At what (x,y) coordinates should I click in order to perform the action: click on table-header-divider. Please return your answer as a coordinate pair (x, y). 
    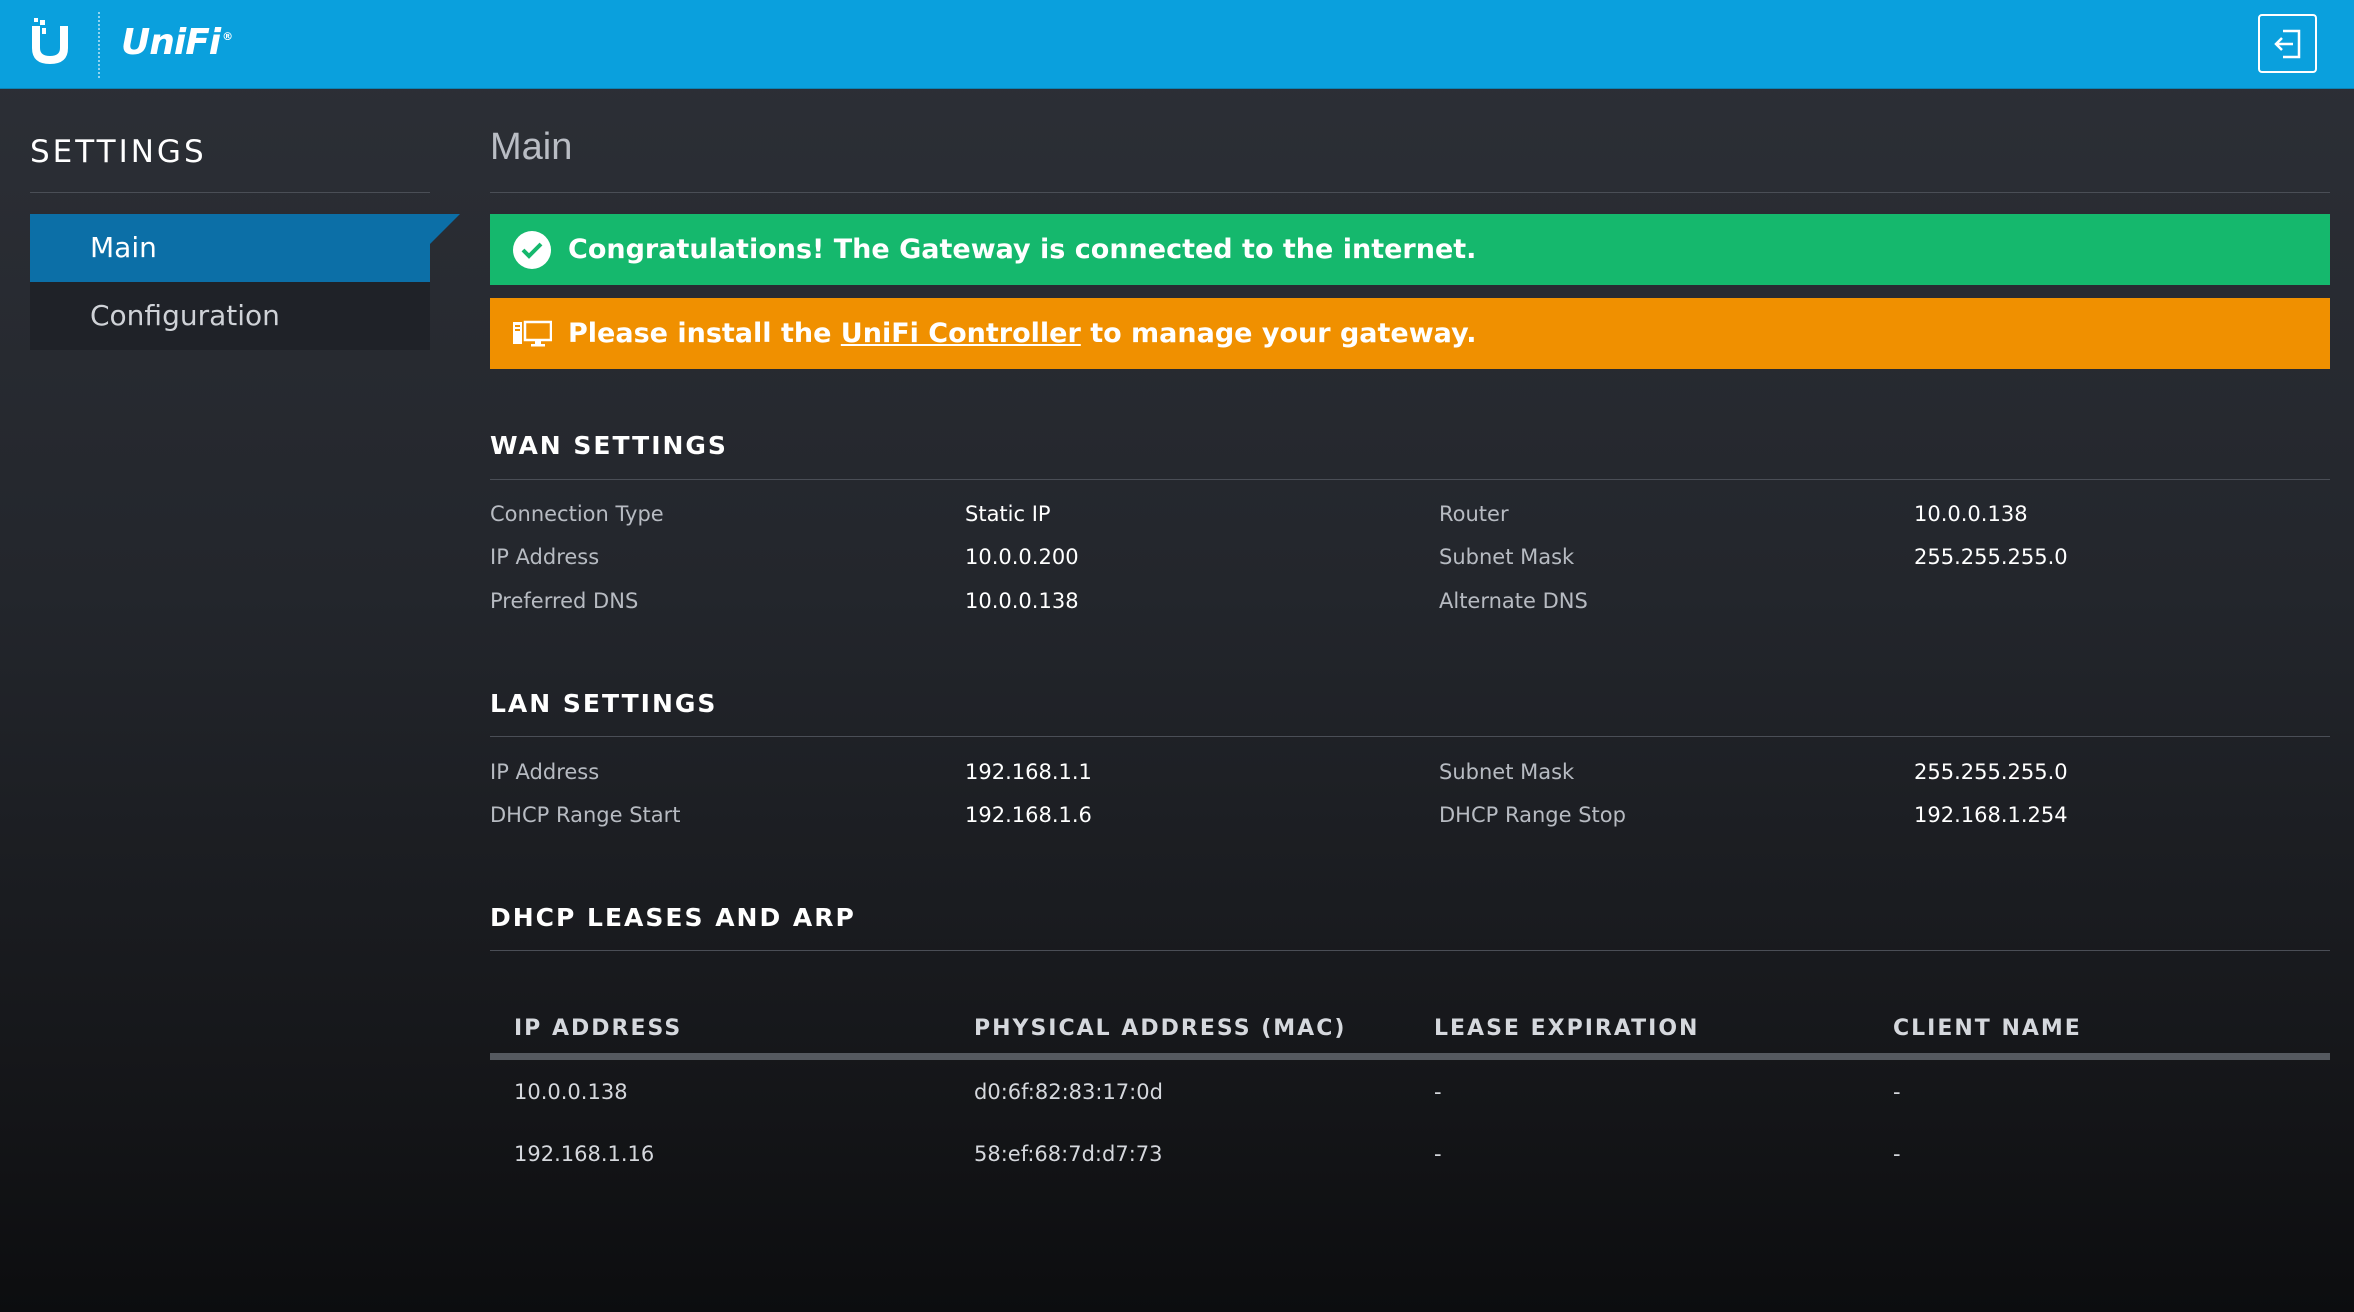
    Looking at the image, I should click on (1410, 1056).